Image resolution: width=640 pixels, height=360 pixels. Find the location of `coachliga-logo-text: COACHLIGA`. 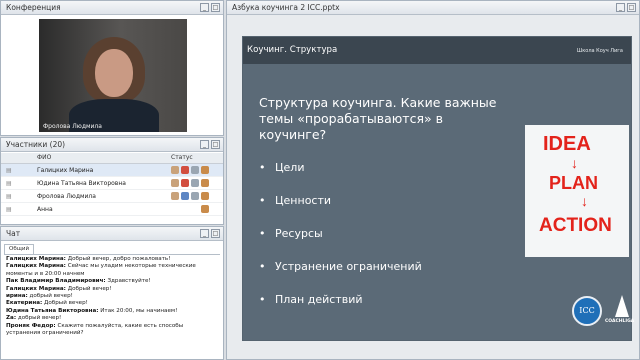

coachliga-logo-text: COACHLIGA is located at coordinates (620, 321).